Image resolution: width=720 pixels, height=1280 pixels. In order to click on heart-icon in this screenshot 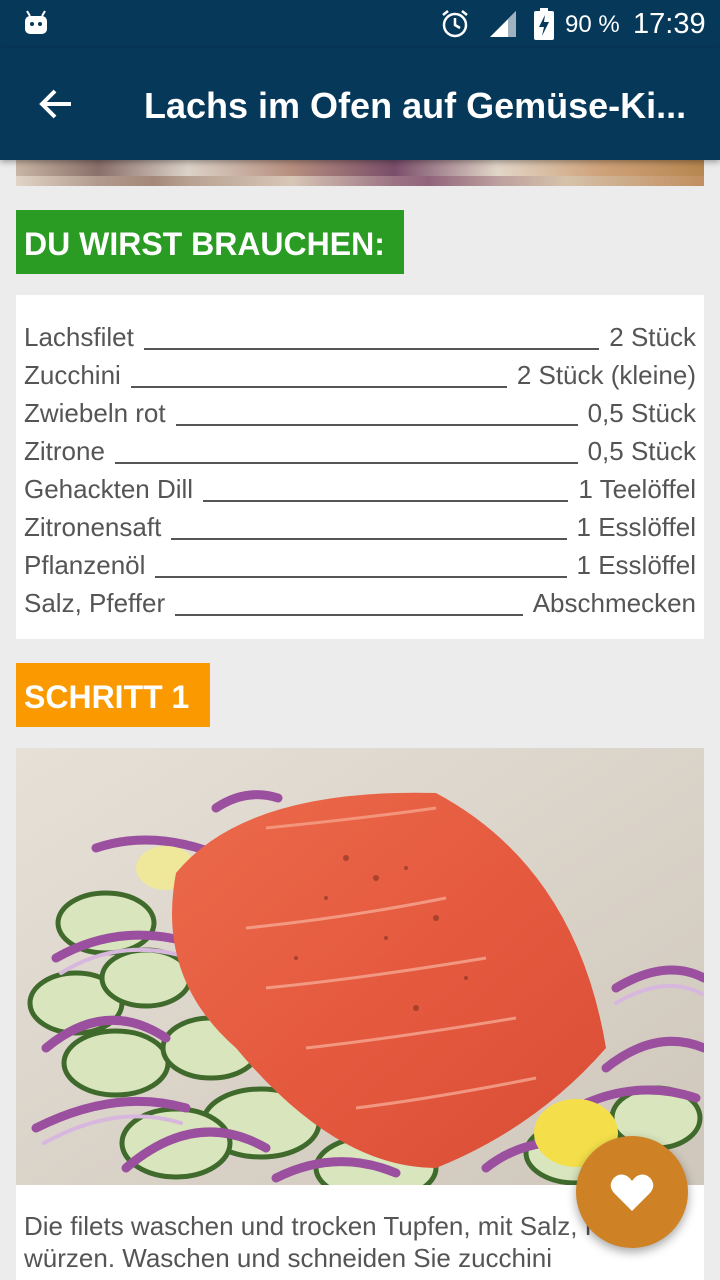, I will do `click(632, 1192)`.